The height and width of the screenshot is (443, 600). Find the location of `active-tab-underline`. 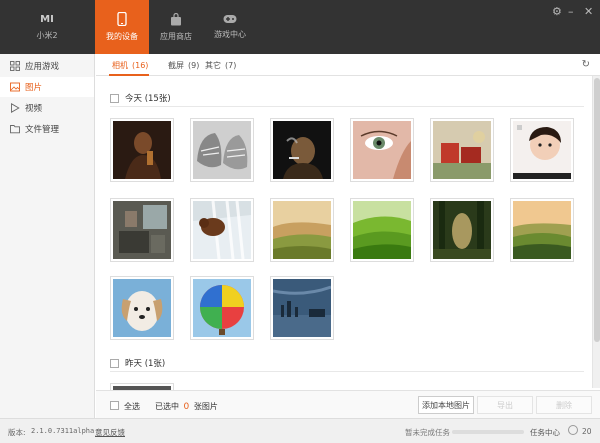

active-tab-underline is located at coordinates (129, 75).